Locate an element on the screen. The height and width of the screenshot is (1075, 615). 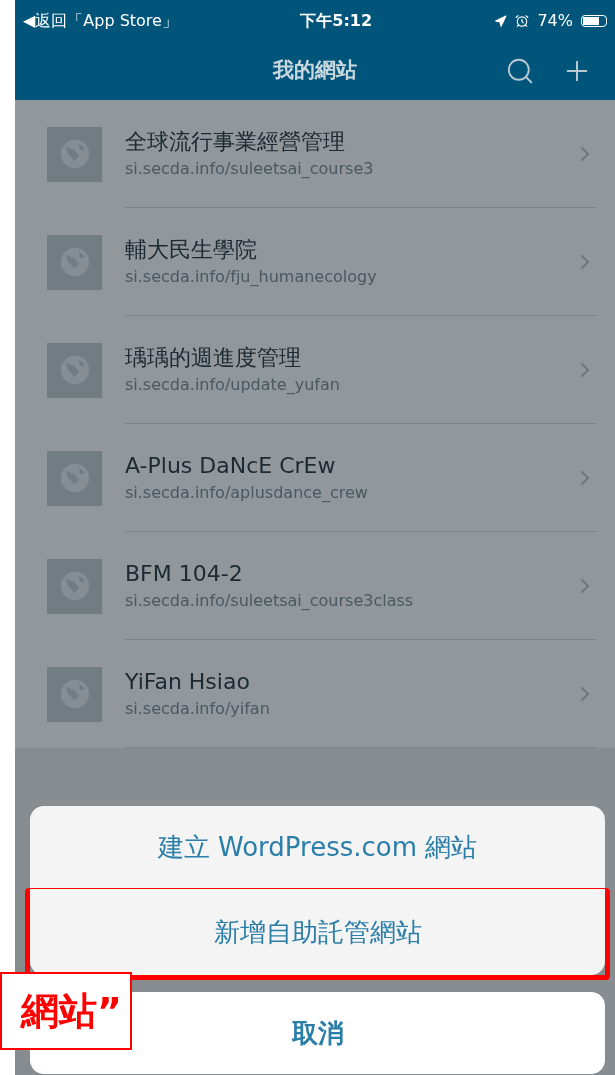
status-time: 下午5:12 is located at coordinates (336, 21).